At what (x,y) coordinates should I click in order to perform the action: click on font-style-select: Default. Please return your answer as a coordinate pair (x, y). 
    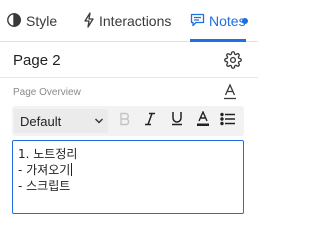
    Looking at the image, I should click on (61, 121).